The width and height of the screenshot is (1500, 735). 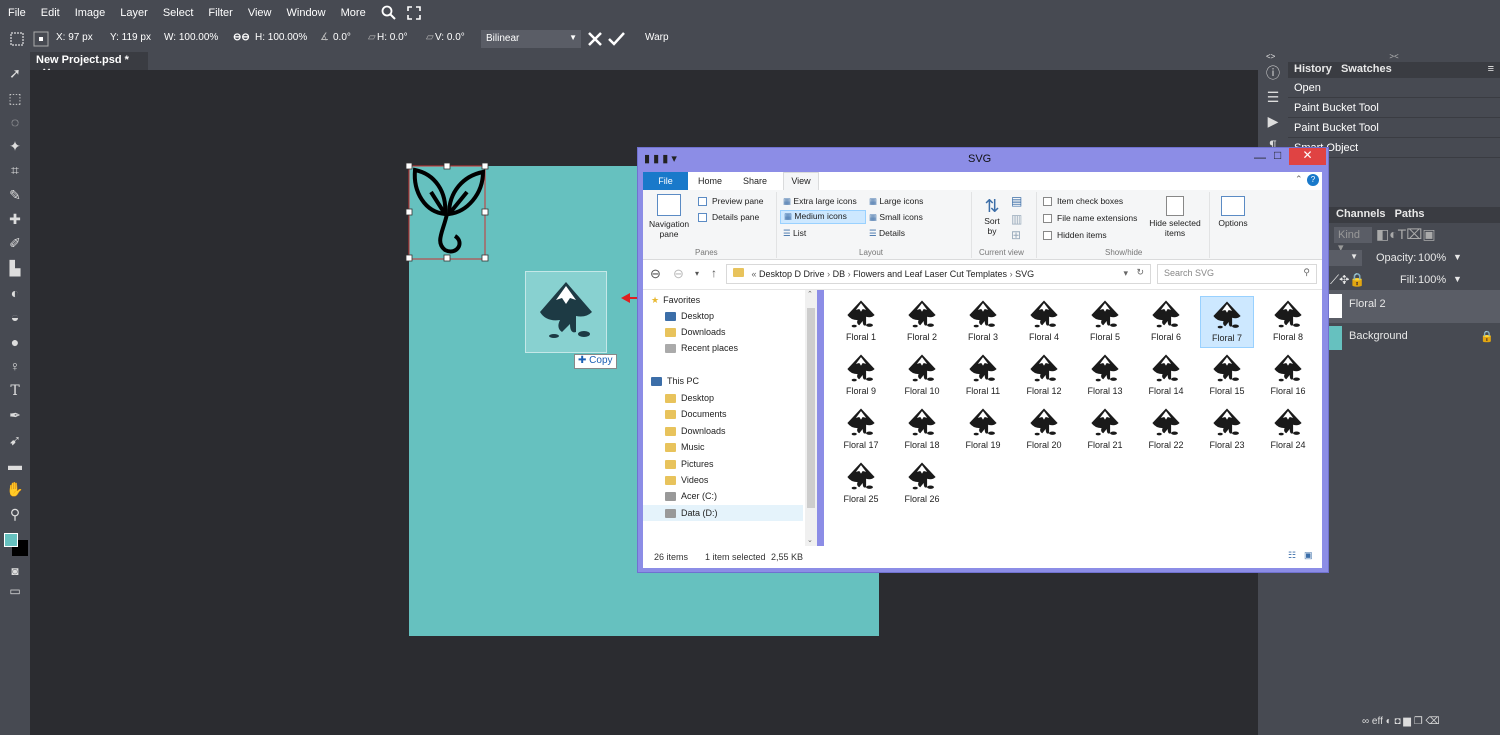 What do you see at coordinates (1090, 218) in the screenshot?
I see `file-name-extensions: File name extensions` at bounding box center [1090, 218].